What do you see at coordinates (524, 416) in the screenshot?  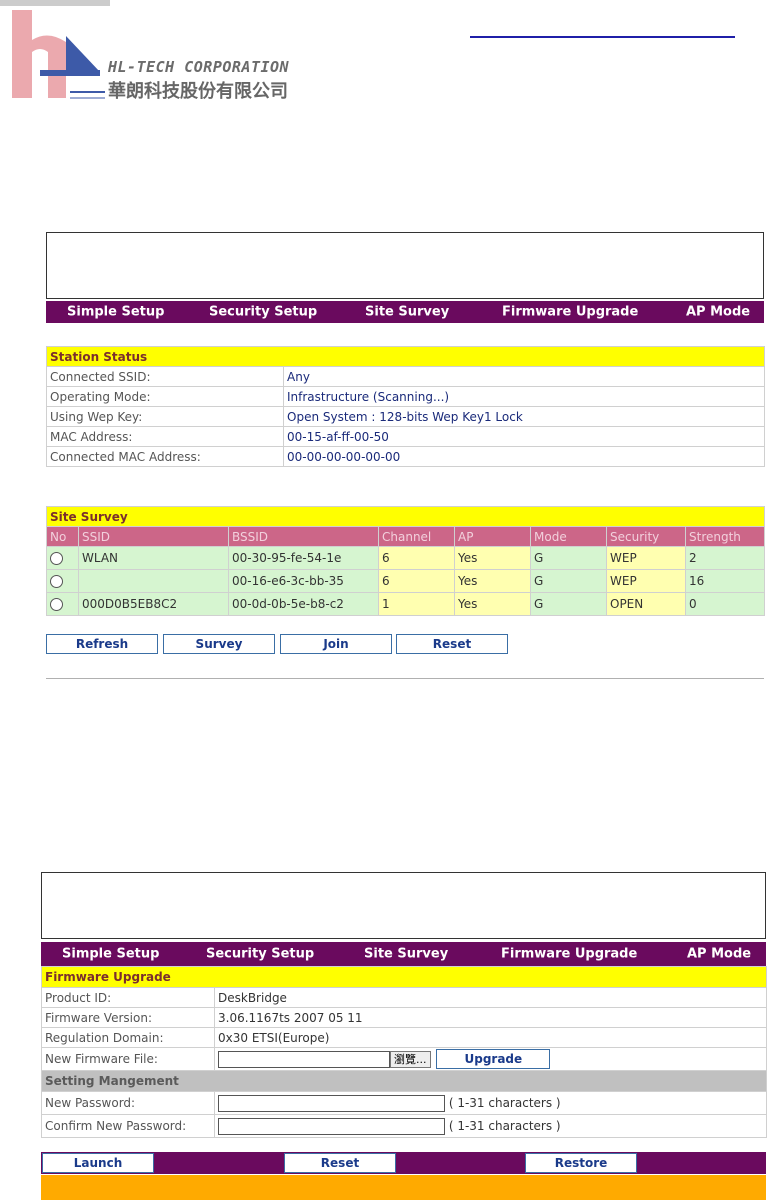 I see `wep-key-value: Open System : 128-bits Wep Key1 Lock` at bounding box center [524, 416].